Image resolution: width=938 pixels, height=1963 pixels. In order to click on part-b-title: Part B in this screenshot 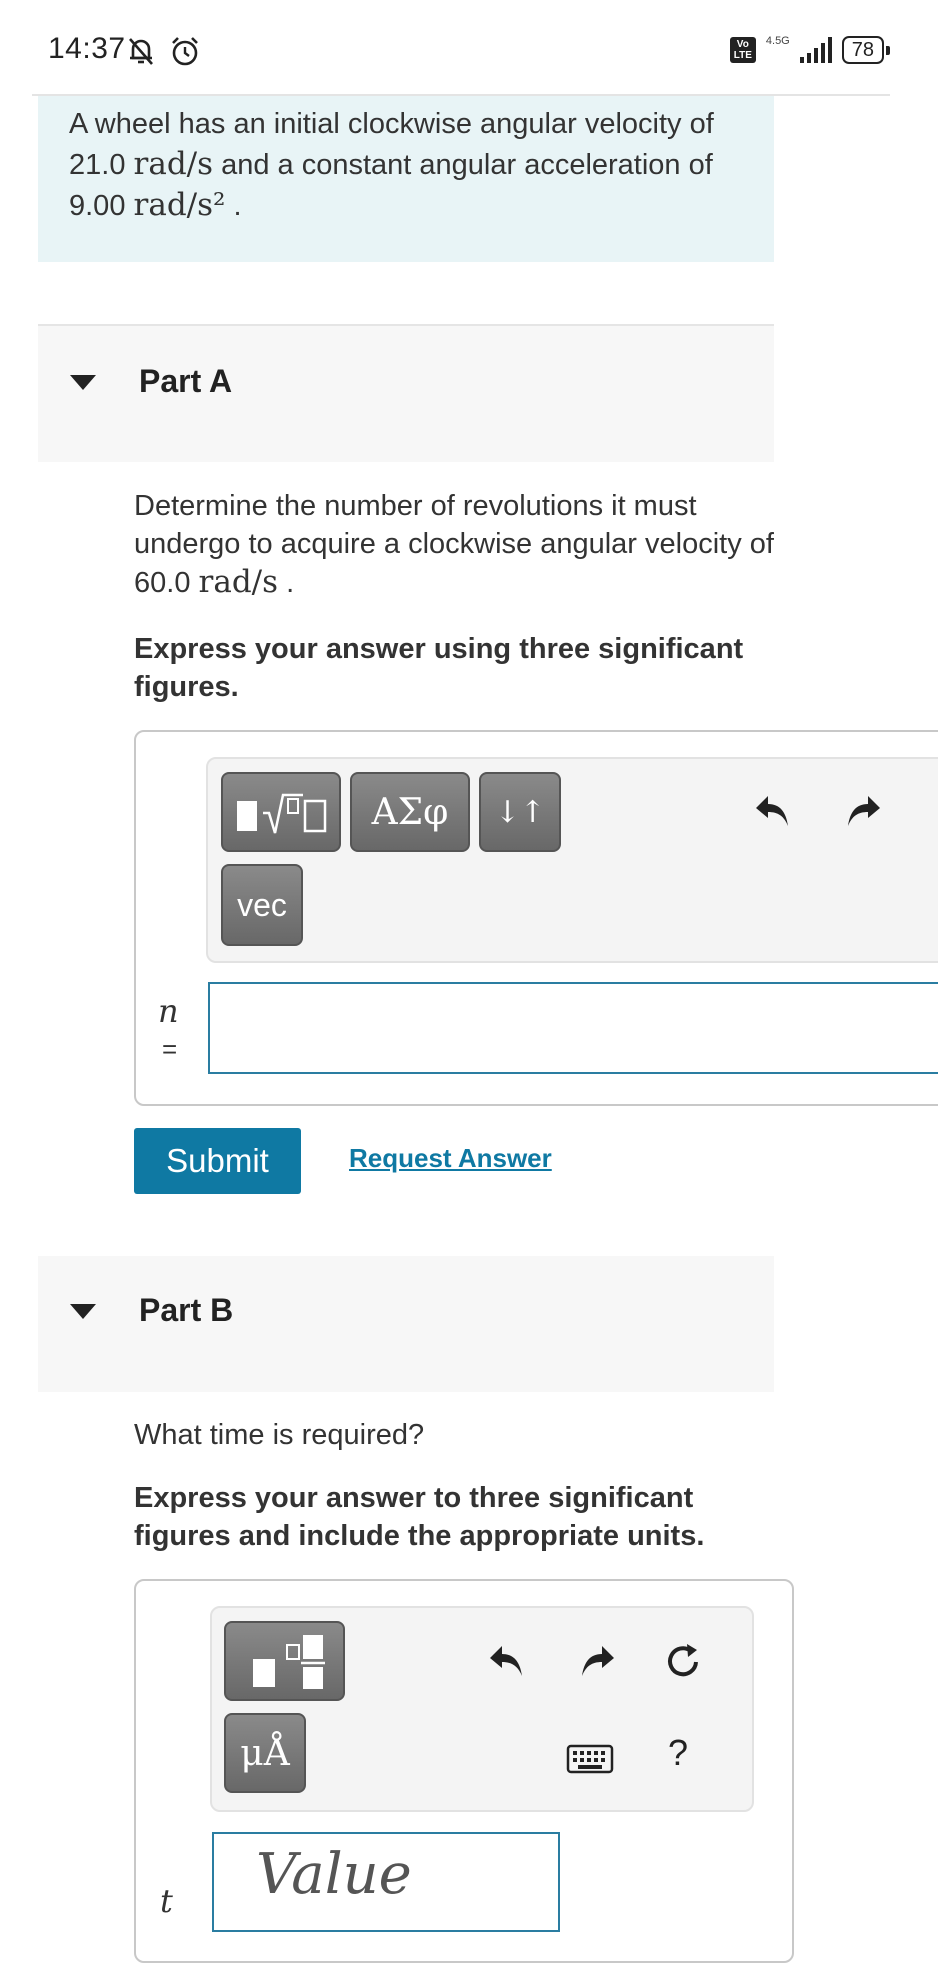, I will do `click(186, 1310)`.